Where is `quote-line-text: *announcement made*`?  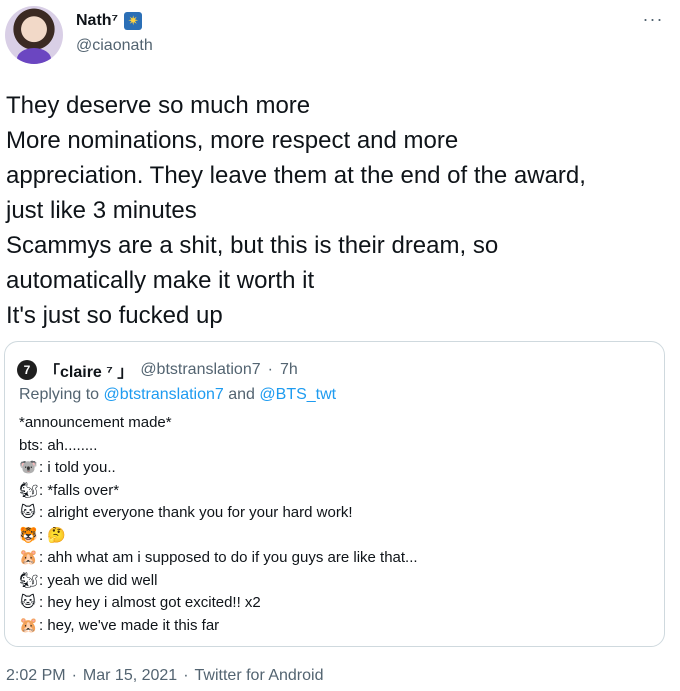
quote-line-text: *announcement made* is located at coordinates (95, 422).